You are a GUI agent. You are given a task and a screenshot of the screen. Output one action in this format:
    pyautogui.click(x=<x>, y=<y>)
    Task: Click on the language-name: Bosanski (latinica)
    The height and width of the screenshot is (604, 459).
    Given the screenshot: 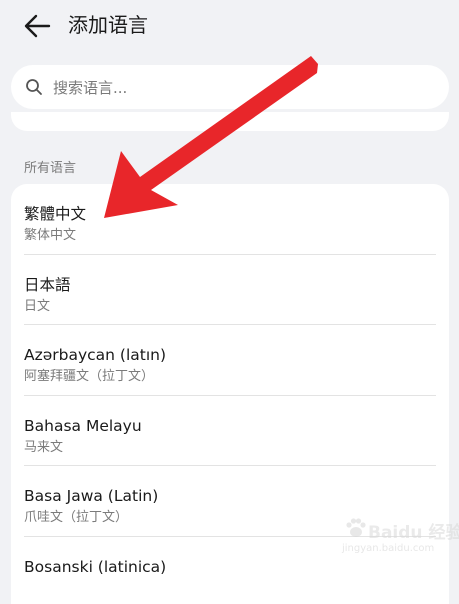 What is the action you would take?
    pyautogui.click(x=95, y=567)
    